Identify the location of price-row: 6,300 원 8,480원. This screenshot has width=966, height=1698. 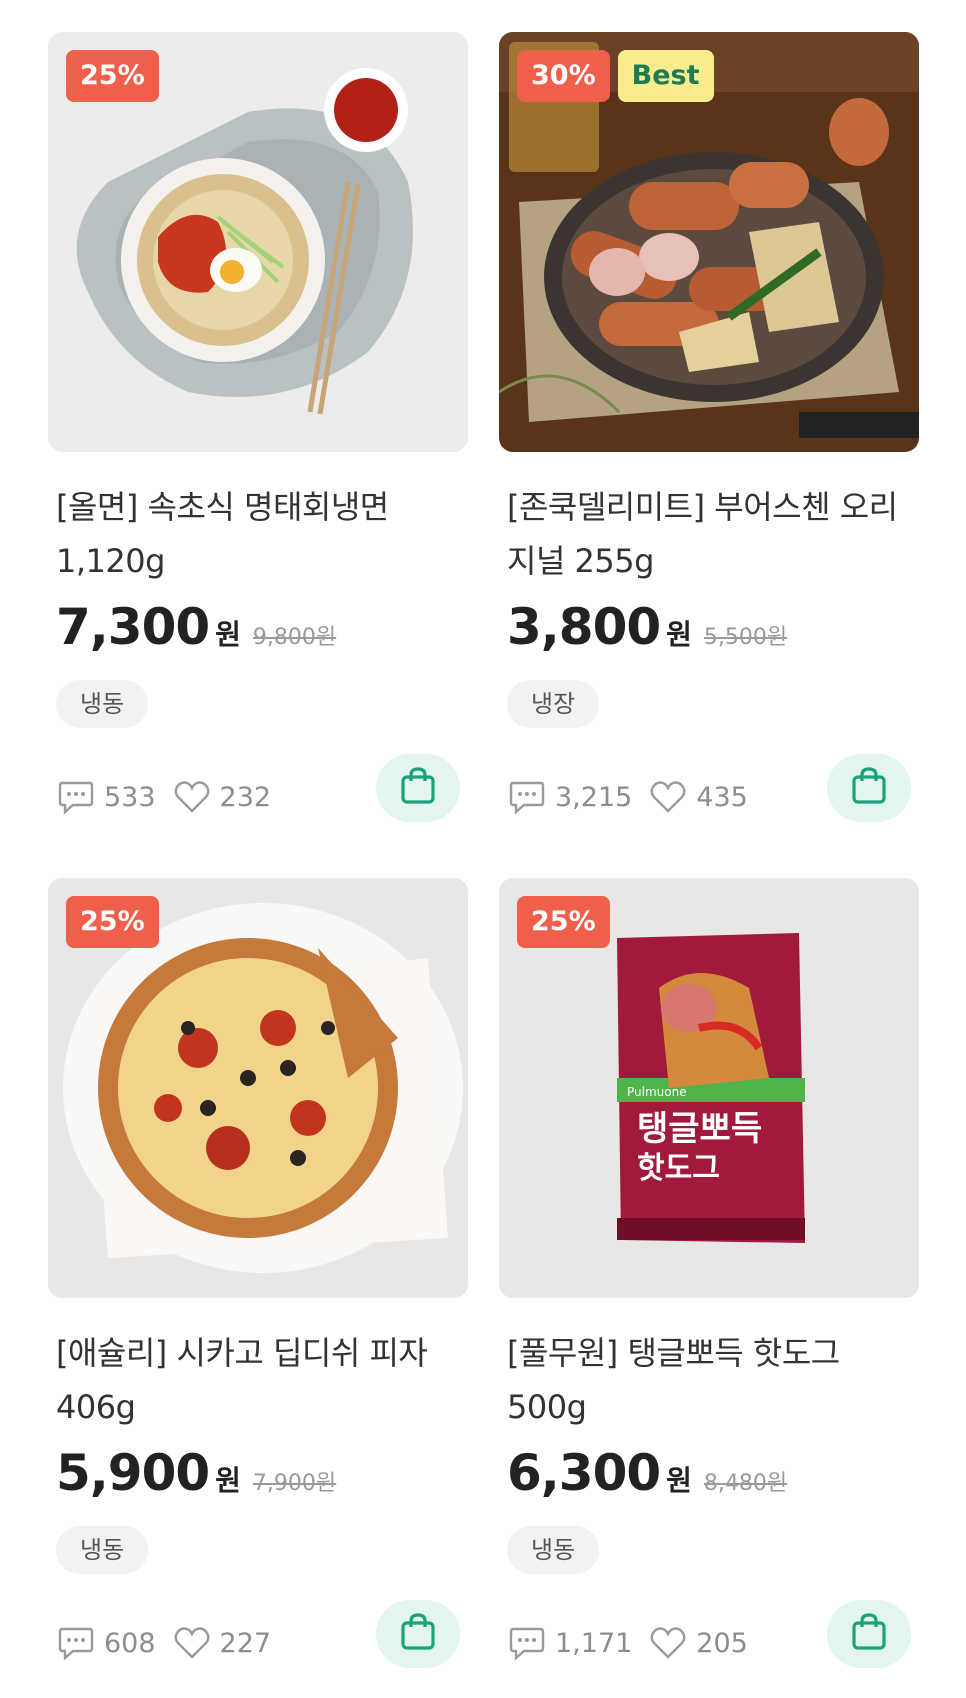
(647, 1473).